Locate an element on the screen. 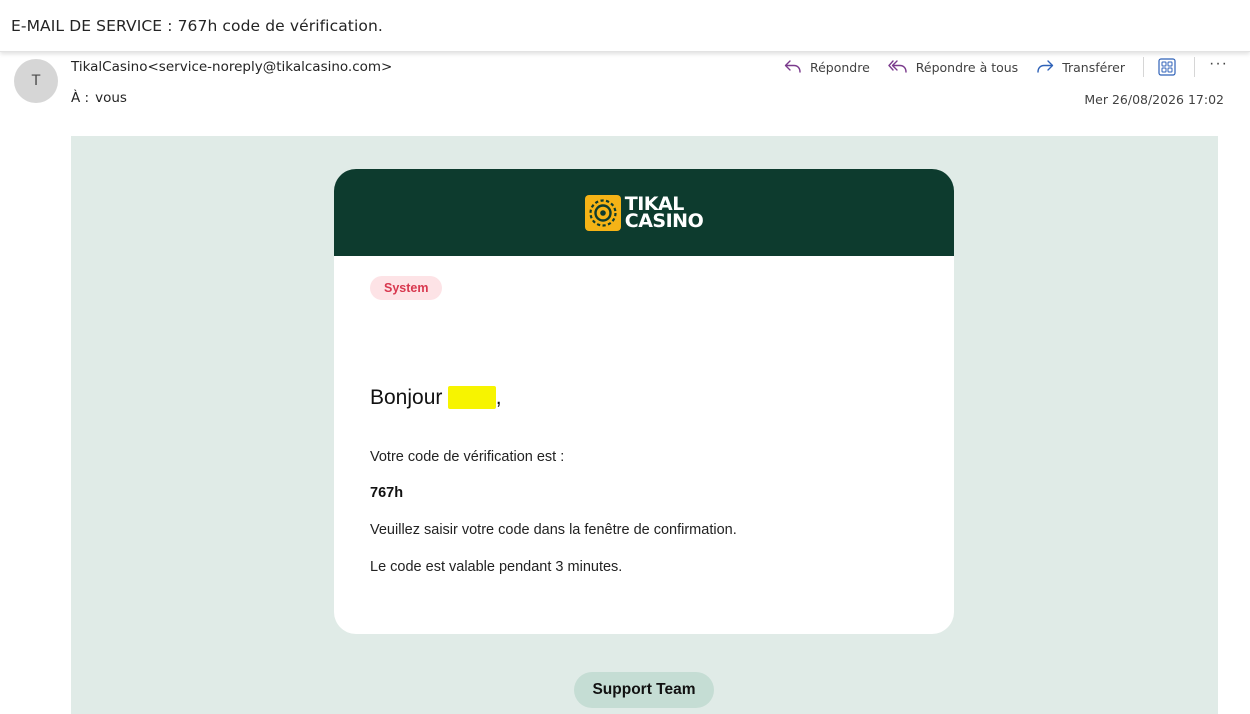  greeting: Bonjour Jane, is located at coordinates (644, 398).